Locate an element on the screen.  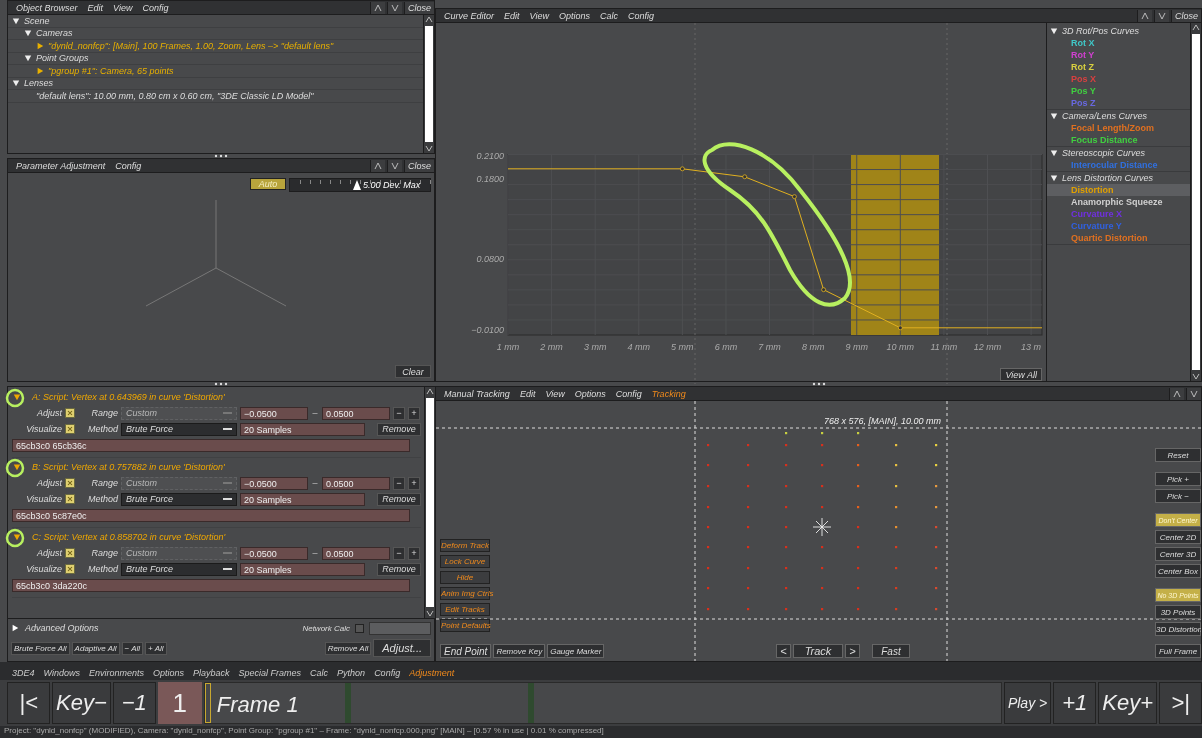
menu-item: Tracking is located at coordinates (668, 393).